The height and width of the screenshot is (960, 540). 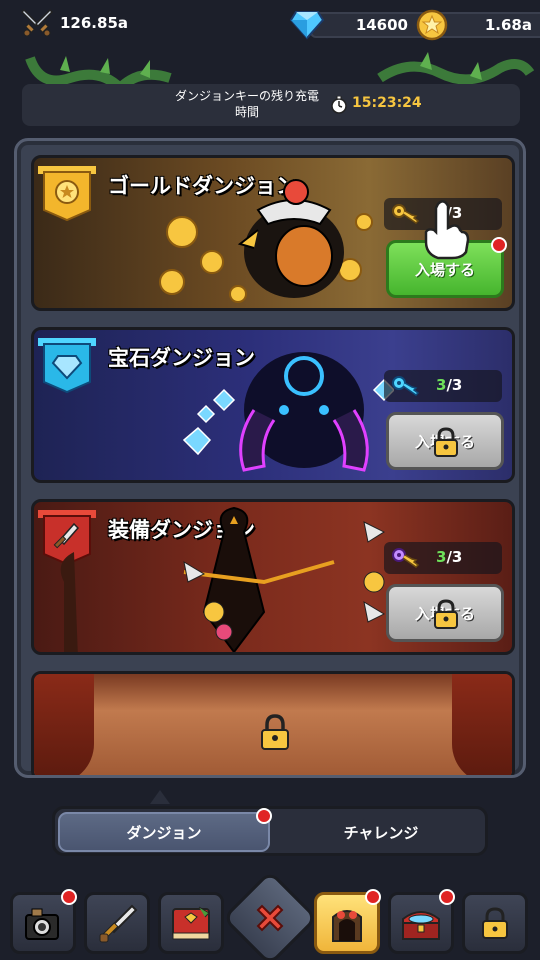 What do you see at coordinates (347, 926) in the screenshot?
I see `dungeon-icon` at bounding box center [347, 926].